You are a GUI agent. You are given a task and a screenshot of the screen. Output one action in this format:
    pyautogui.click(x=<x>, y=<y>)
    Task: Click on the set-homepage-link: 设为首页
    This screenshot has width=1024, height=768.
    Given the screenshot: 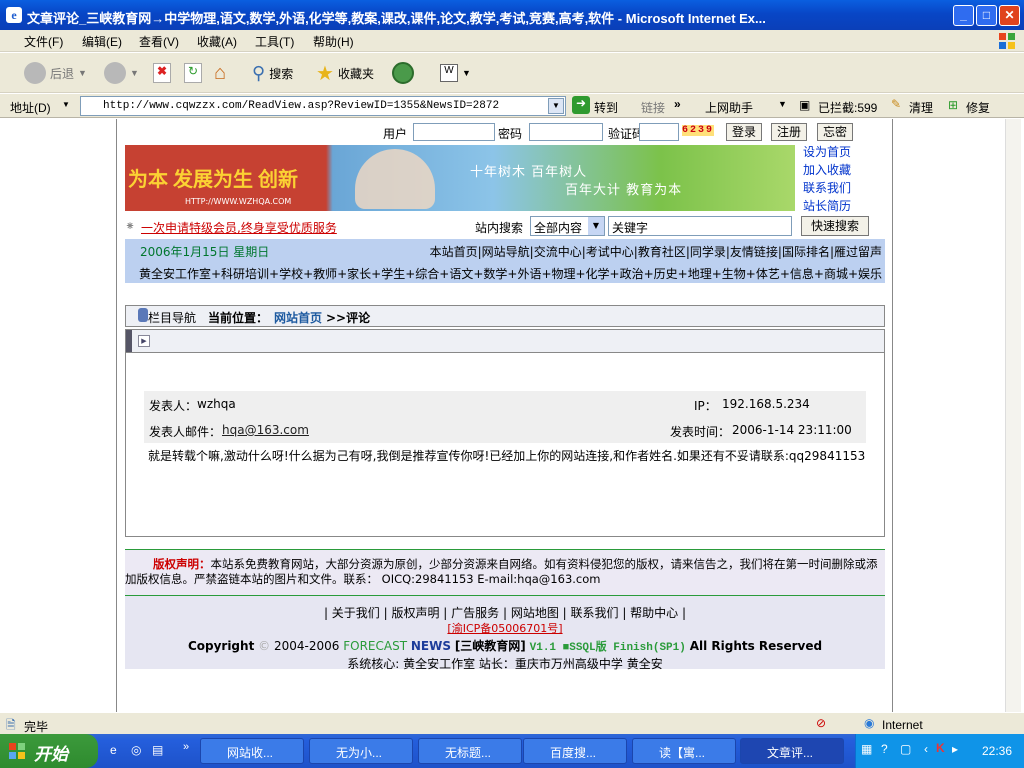 What is the action you would take?
    pyautogui.click(x=827, y=152)
    